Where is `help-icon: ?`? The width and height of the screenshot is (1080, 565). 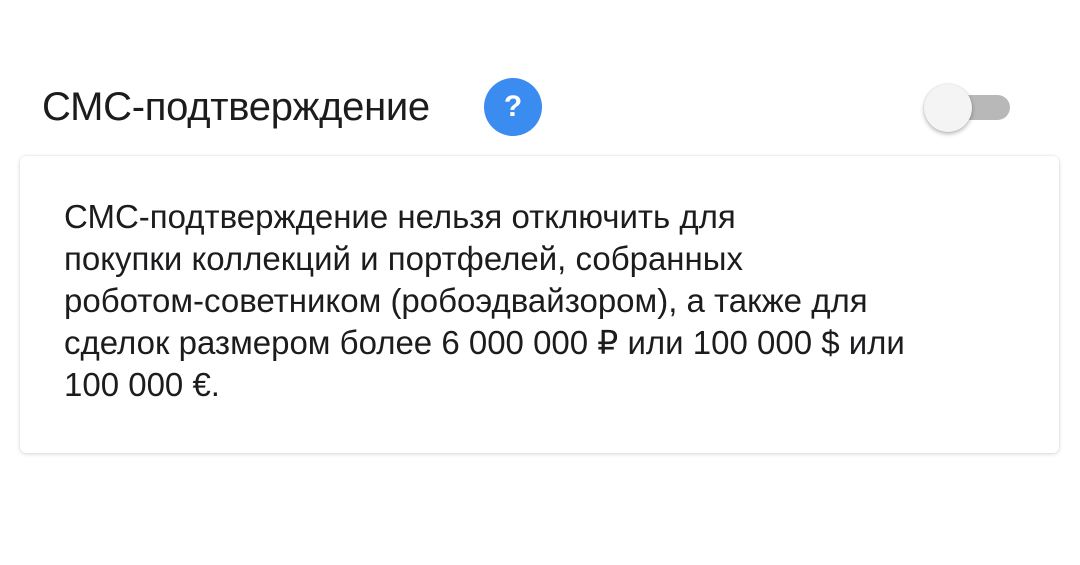
help-icon: ? is located at coordinates (513, 107).